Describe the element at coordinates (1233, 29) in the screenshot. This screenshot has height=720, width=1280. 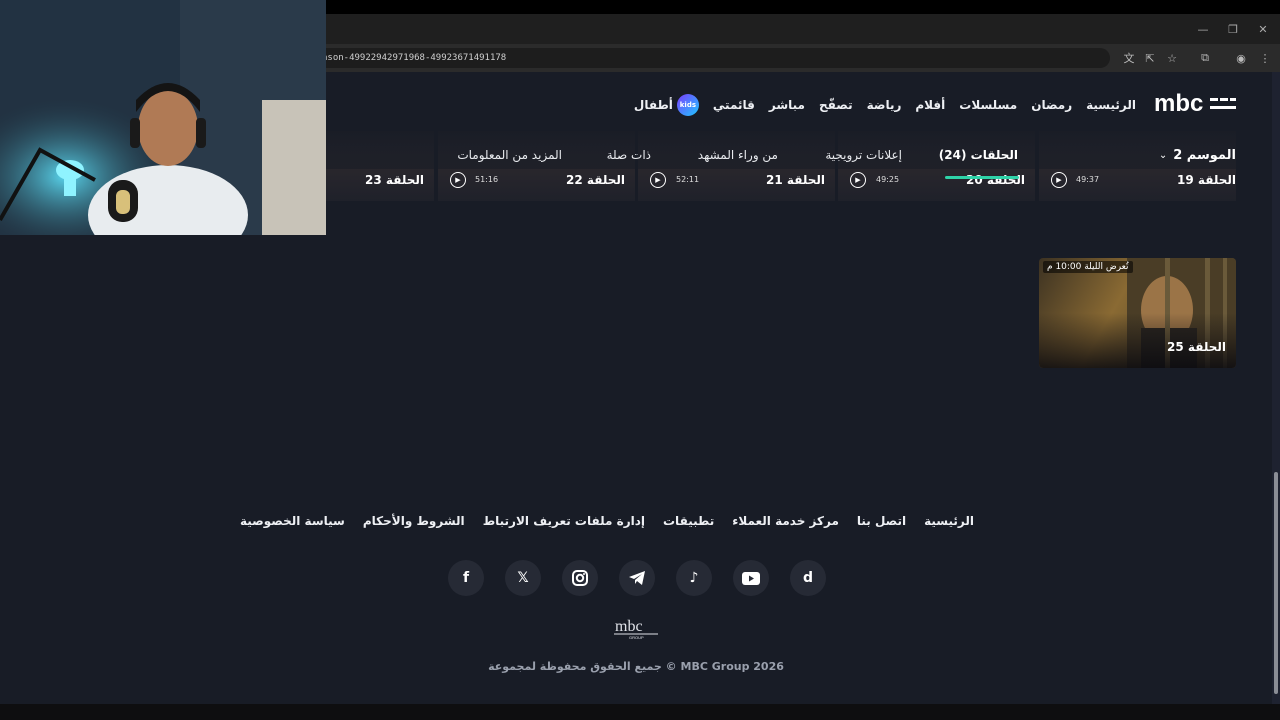
I see `restore-icon: ❐` at that location.